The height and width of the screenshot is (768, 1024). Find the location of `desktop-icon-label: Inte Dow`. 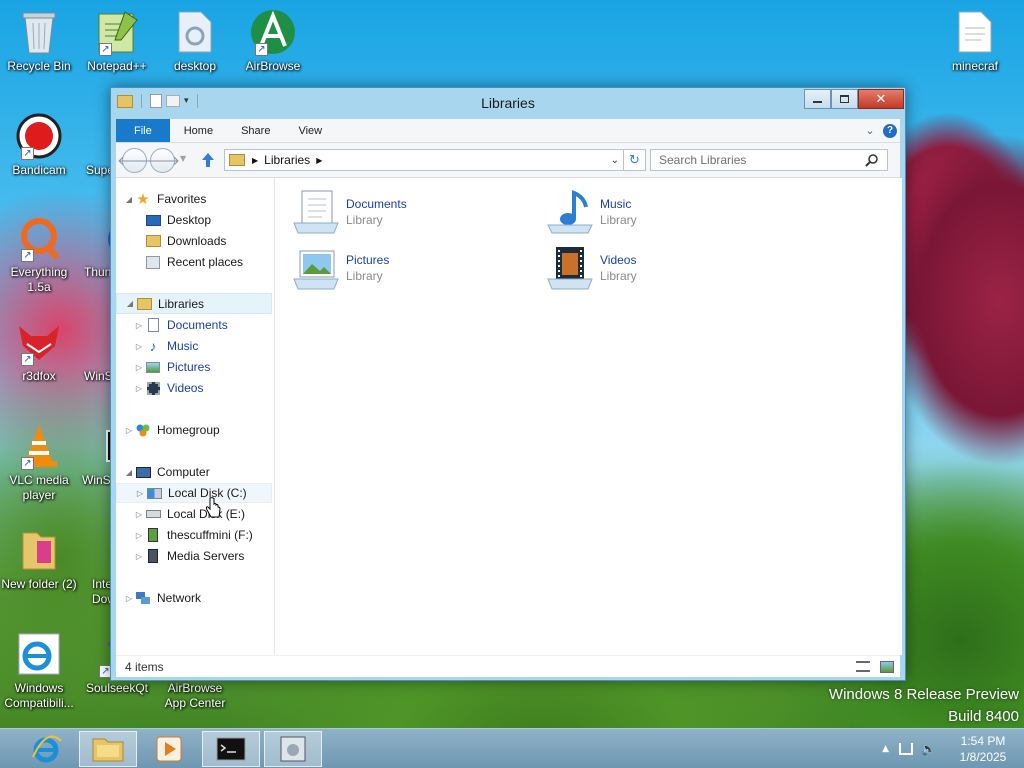

desktop-icon-label: Inte Dow is located at coordinates (101, 591).